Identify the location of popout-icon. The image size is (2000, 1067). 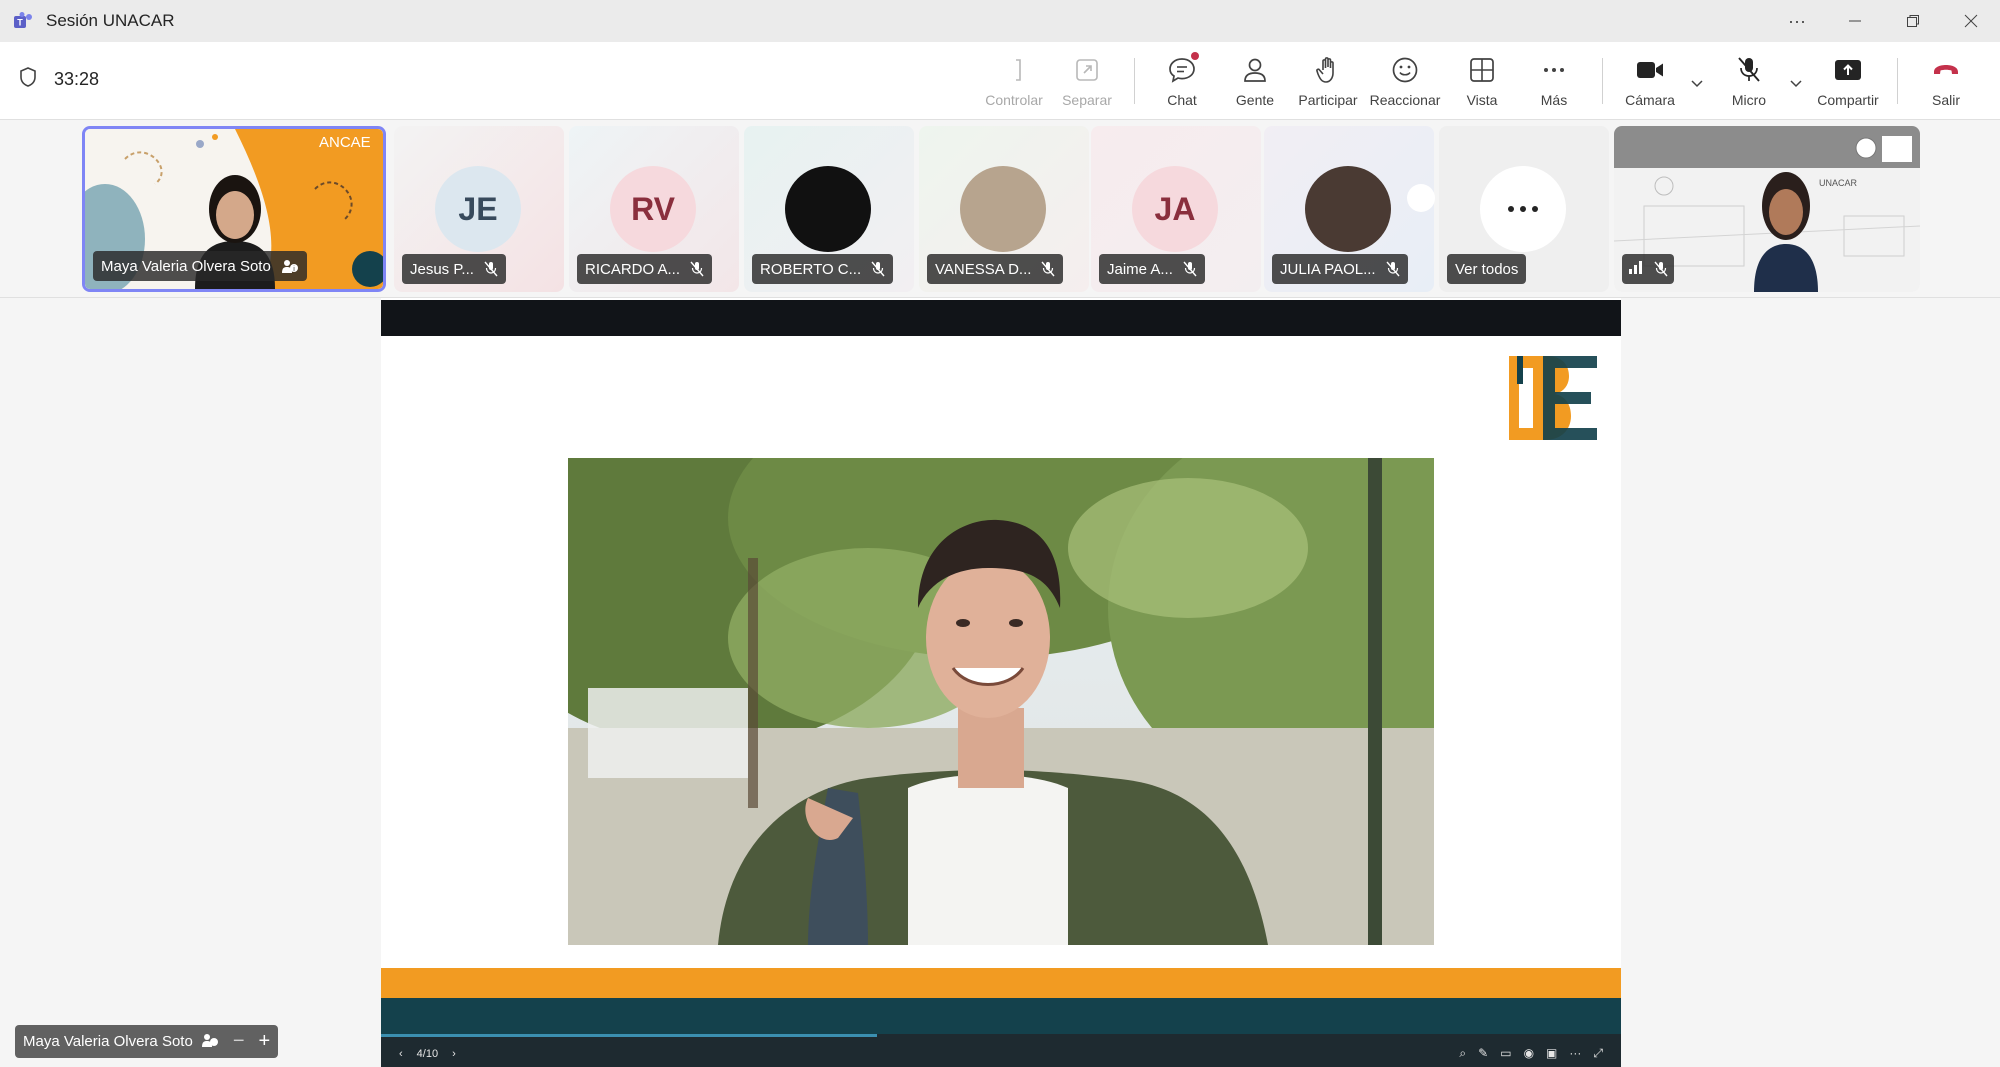
(1087, 70).